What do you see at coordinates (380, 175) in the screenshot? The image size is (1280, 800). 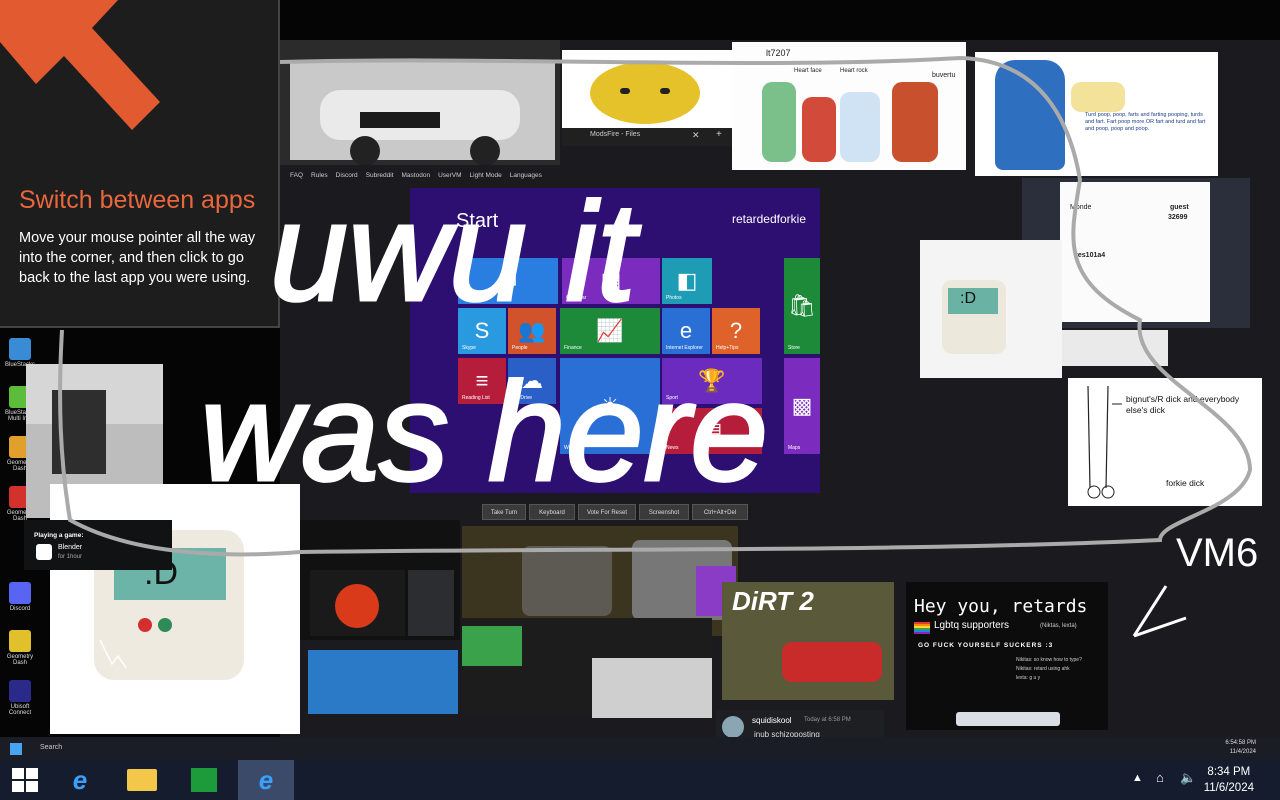 I see `nav-item: Subreddit` at bounding box center [380, 175].